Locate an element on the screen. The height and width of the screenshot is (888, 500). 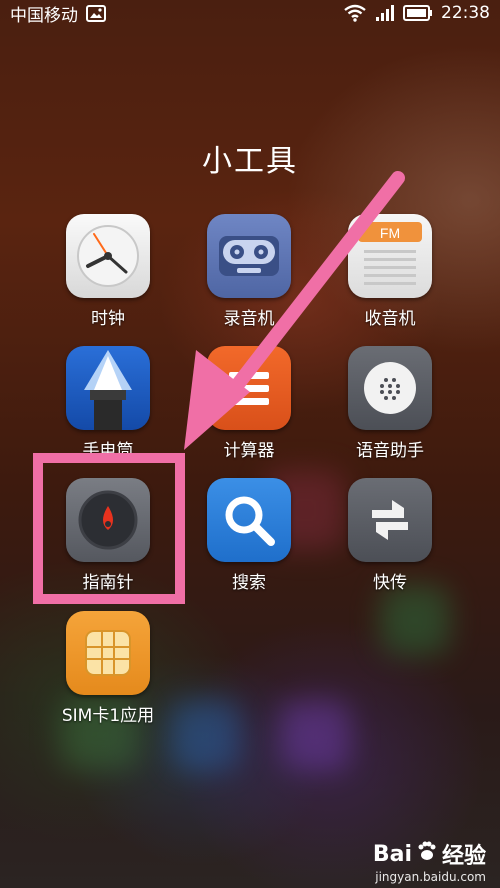
watermark-brand-prefix: Bai is located at coordinates (392, 854).